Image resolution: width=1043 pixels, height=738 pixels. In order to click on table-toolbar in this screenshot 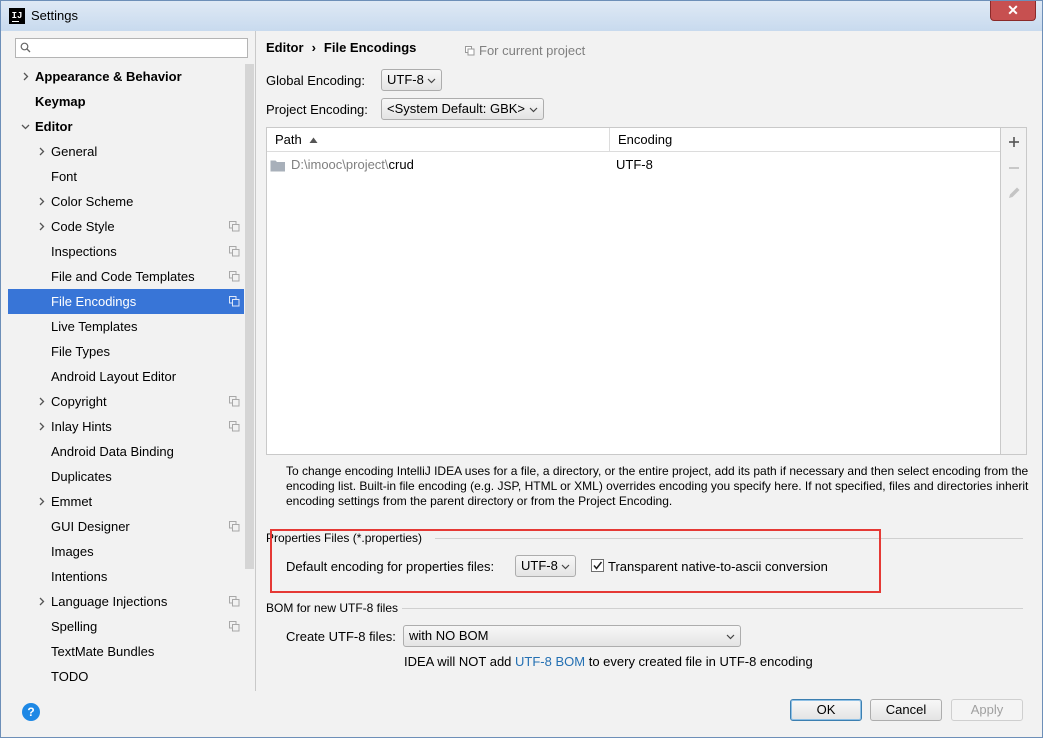, I will do `click(1014, 291)`.